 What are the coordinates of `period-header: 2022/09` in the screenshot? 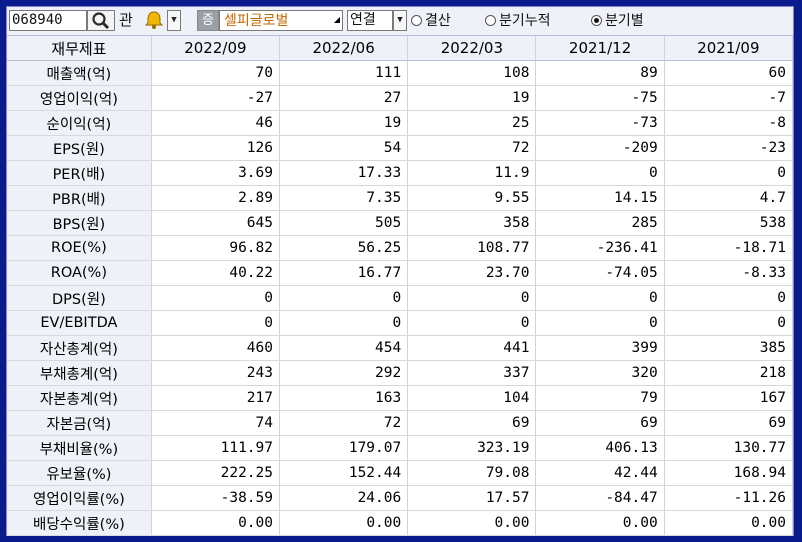 It's located at (216, 48).